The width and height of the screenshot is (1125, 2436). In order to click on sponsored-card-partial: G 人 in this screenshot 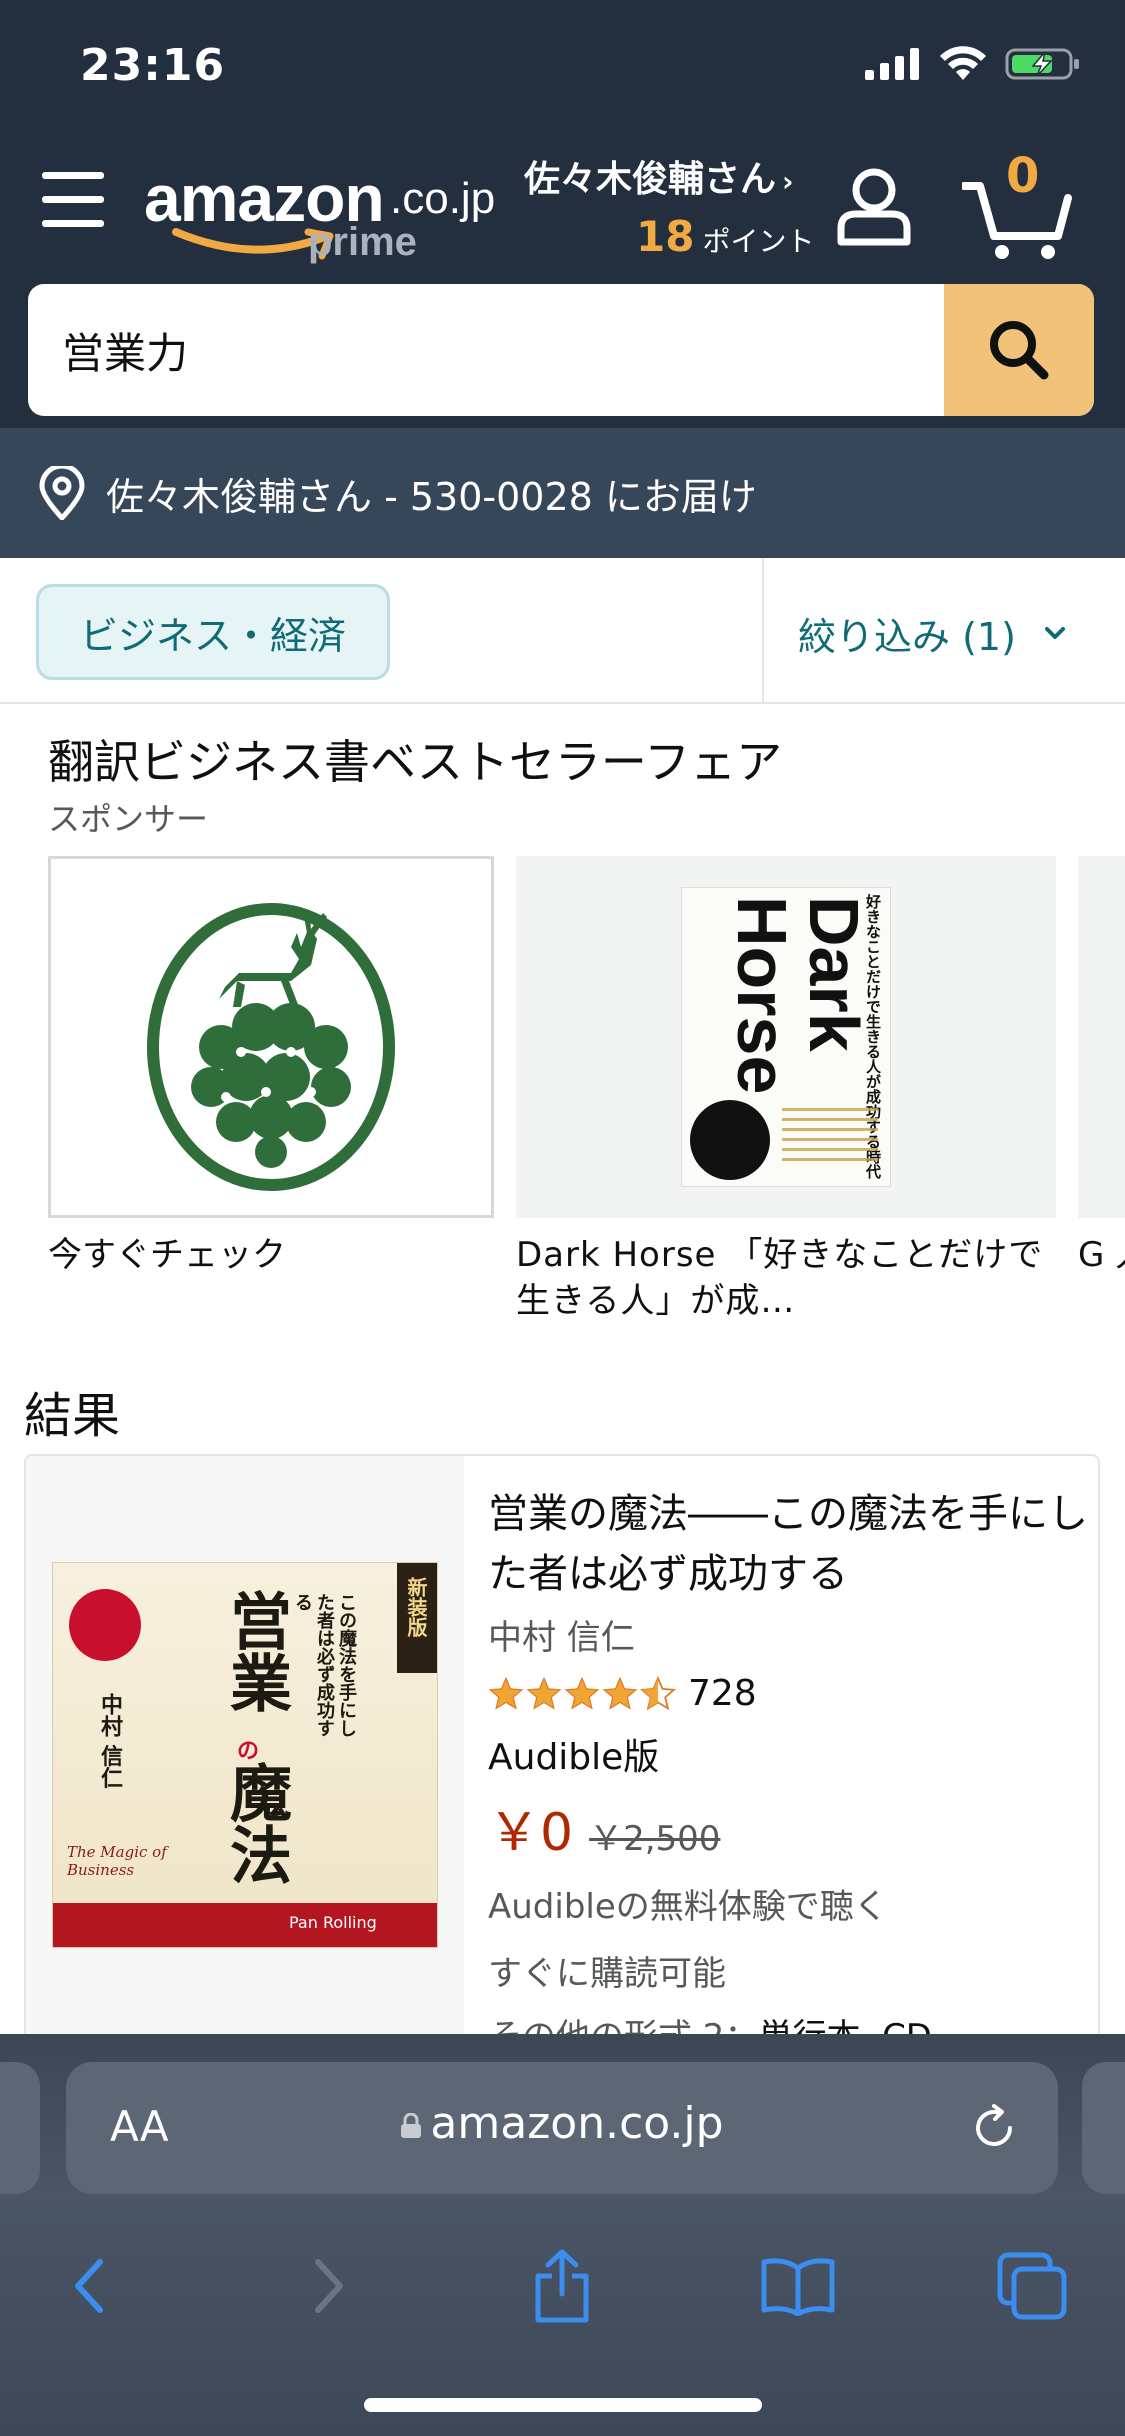, I will do `click(1101, 1067)`.